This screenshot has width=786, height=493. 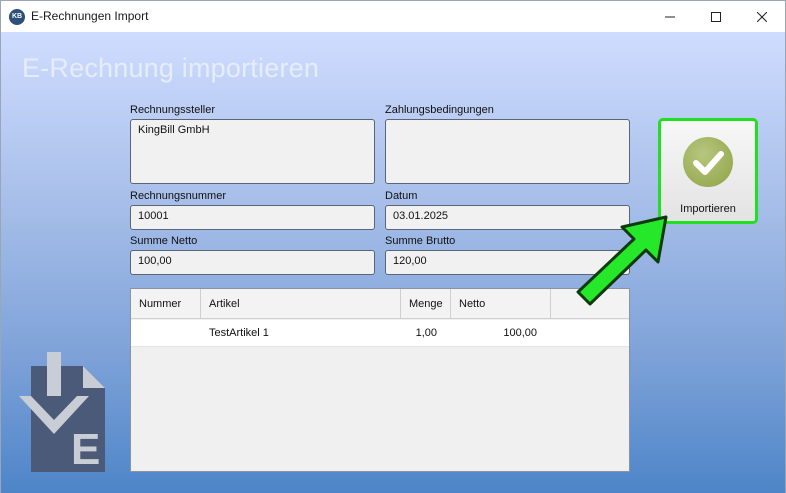 I want to click on summe-netto-label: Summe Netto, so click(x=164, y=241).